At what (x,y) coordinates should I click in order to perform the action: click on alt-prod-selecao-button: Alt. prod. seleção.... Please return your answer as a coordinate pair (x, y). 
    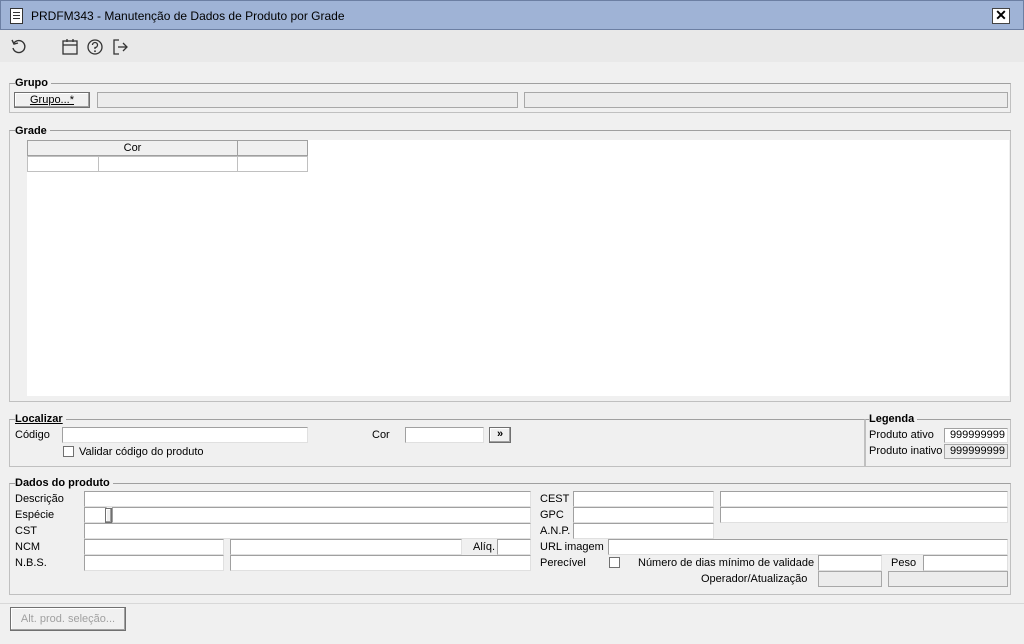
    Looking at the image, I should click on (68, 619).